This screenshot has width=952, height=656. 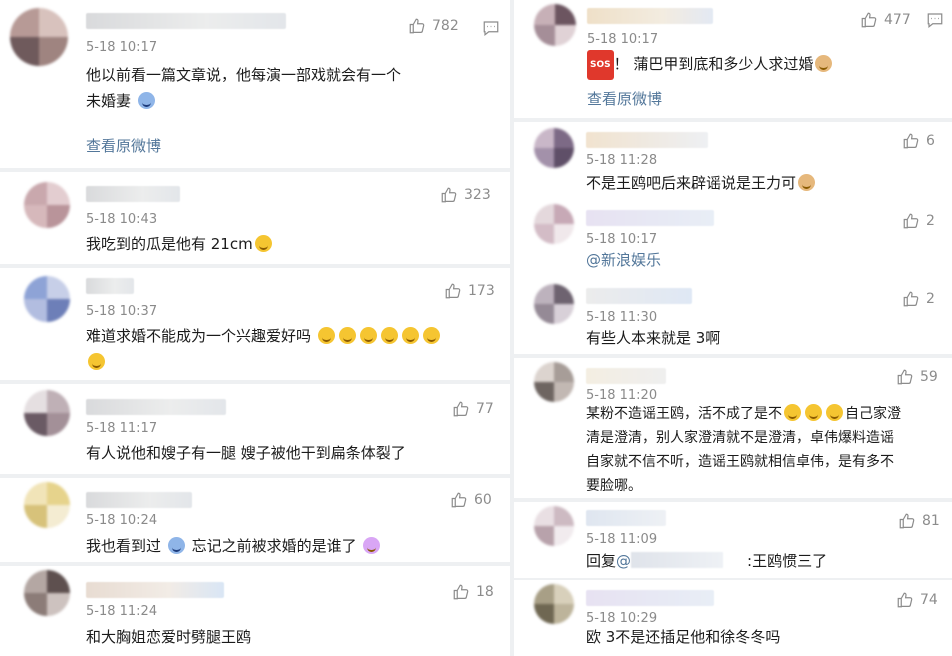 What do you see at coordinates (740, 462) in the screenshot?
I see `comment-text-line: 自家就不信不听，造谣王鸥就相信卓伟，是有多不` at bounding box center [740, 462].